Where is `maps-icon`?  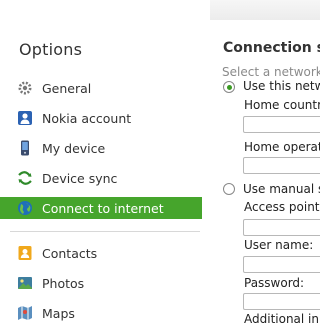 maps-icon is located at coordinates (25, 313).